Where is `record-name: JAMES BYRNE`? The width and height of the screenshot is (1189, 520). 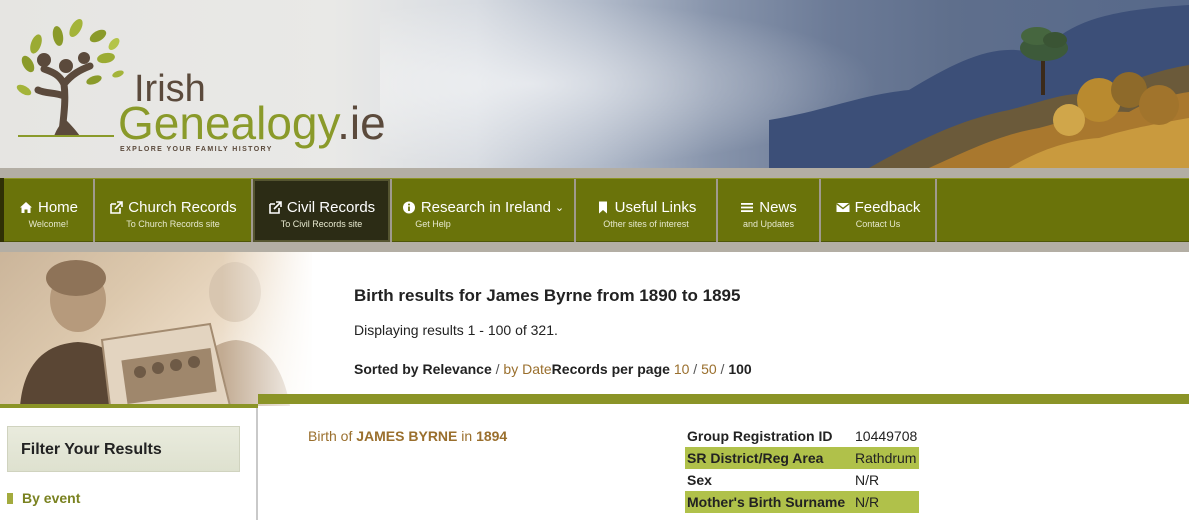 record-name: JAMES BYRNE is located at coordinates (407, 436).